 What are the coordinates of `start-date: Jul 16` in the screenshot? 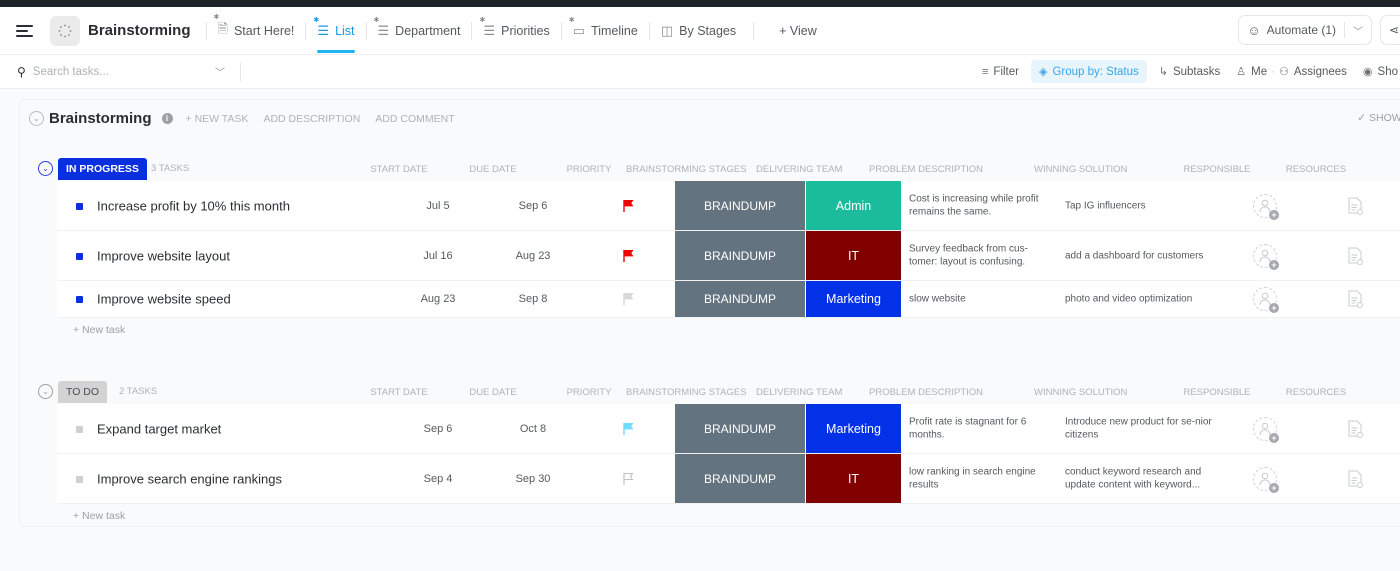 It's located at (438, 256).